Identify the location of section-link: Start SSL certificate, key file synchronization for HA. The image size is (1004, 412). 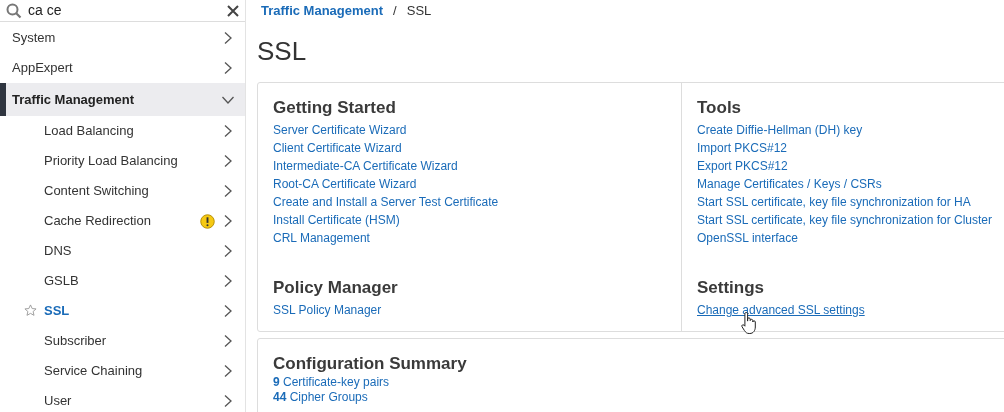
(834, 202).